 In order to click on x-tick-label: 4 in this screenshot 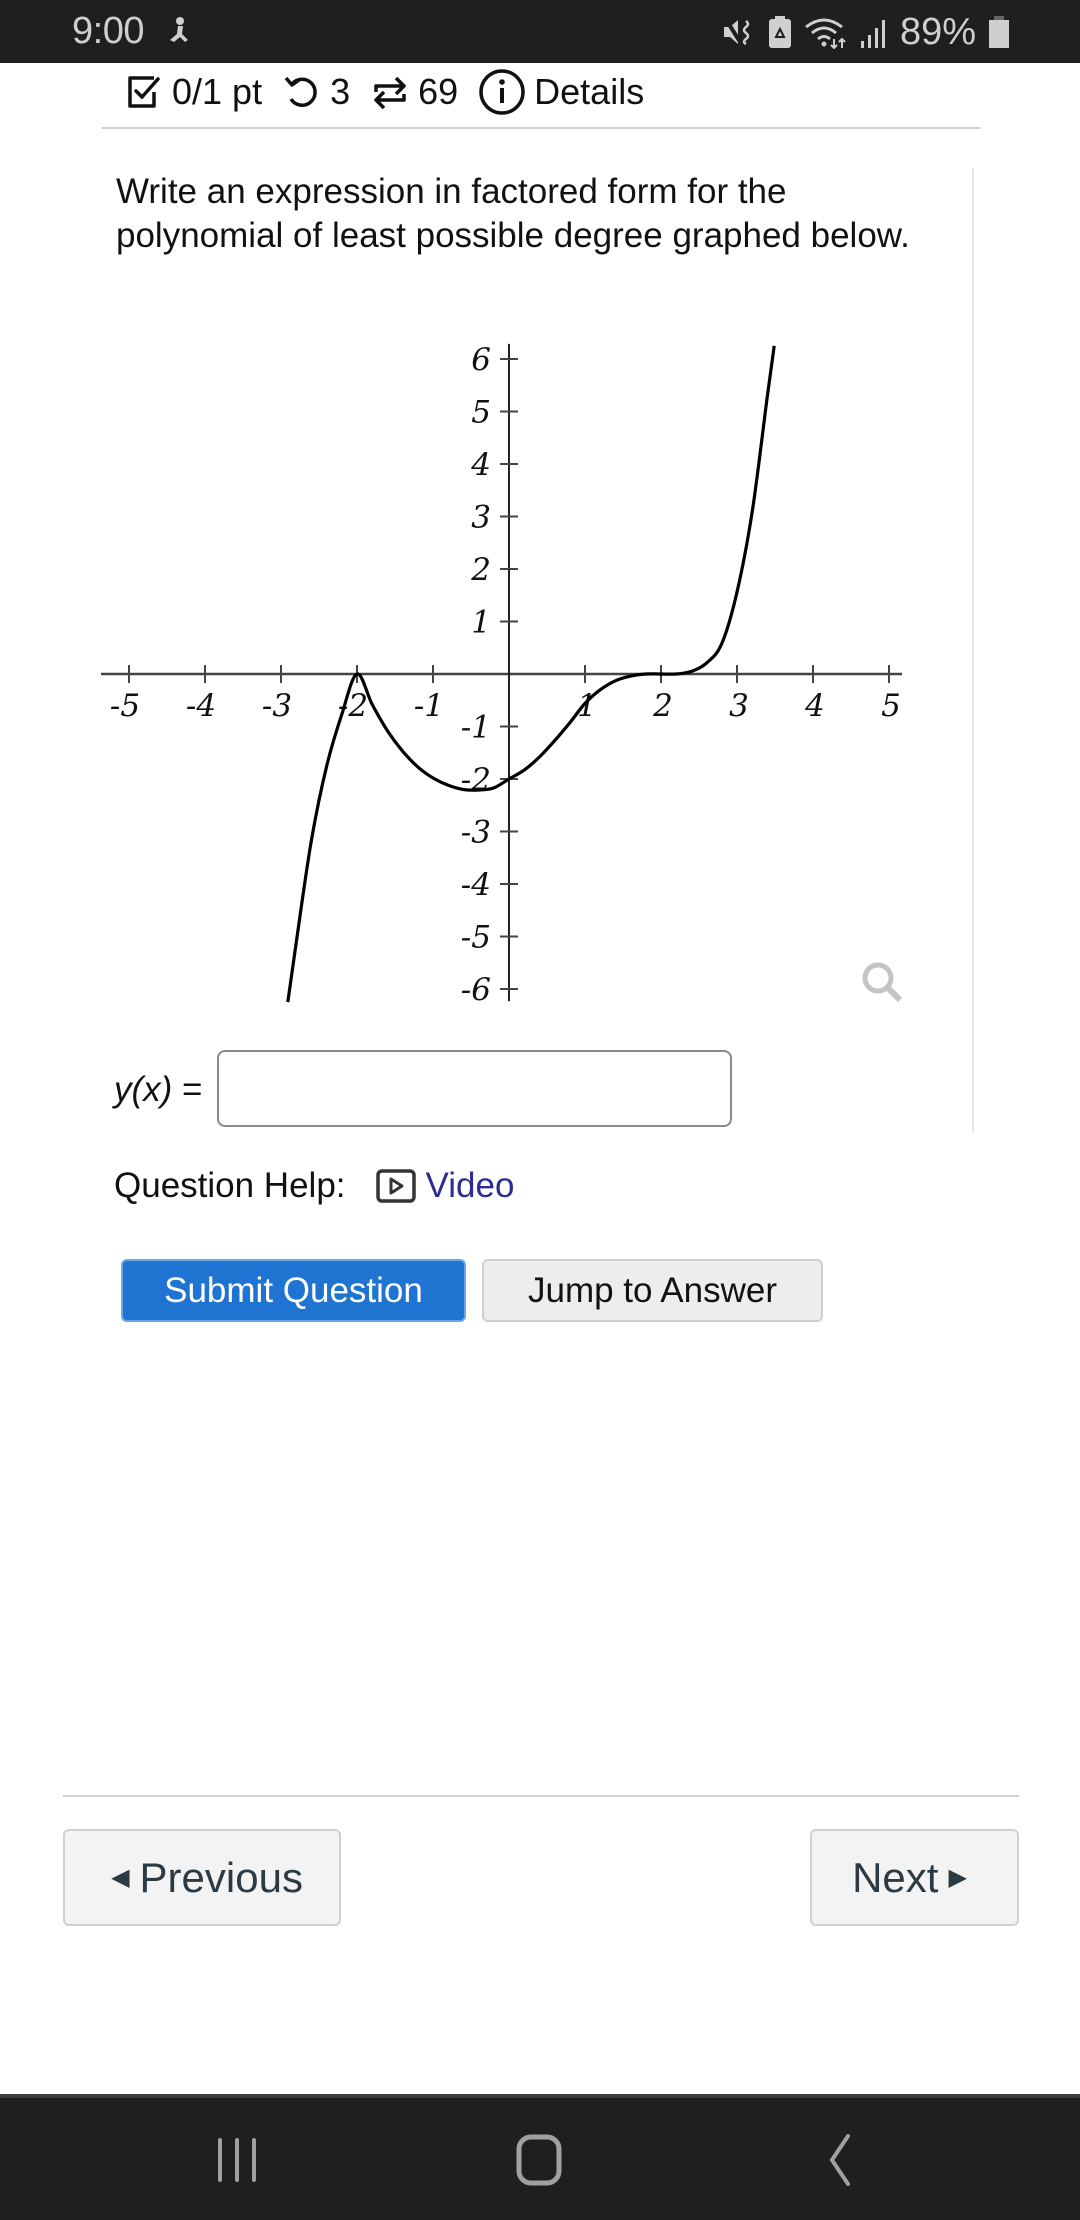, I will do `click(814, 706)`.